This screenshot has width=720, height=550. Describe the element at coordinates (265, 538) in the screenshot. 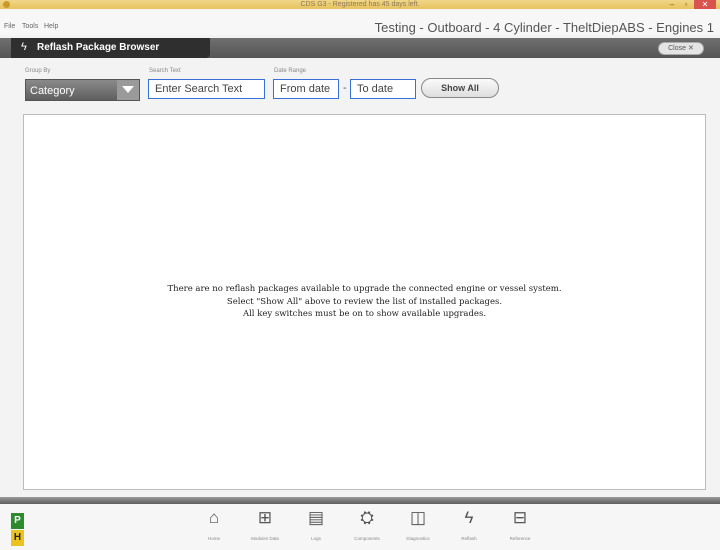

I see `nav-modules-label: Modules Data` at that location.